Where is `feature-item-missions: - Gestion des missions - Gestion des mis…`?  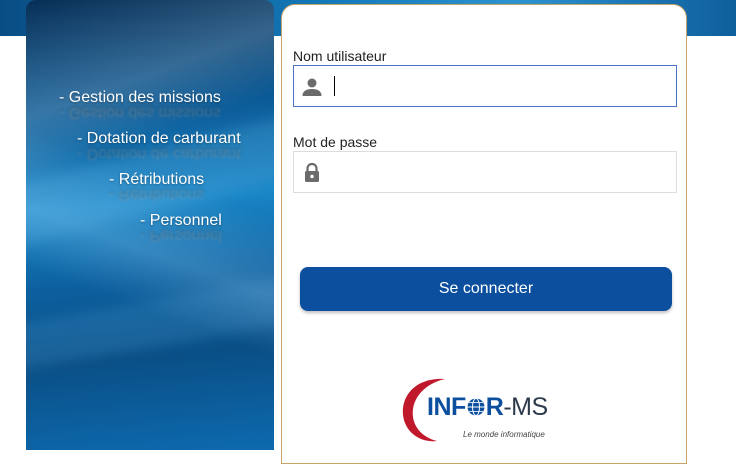 feature-item-missions: - Gestion des missions - Gestion des mis… is located at coordinates (140, 105).